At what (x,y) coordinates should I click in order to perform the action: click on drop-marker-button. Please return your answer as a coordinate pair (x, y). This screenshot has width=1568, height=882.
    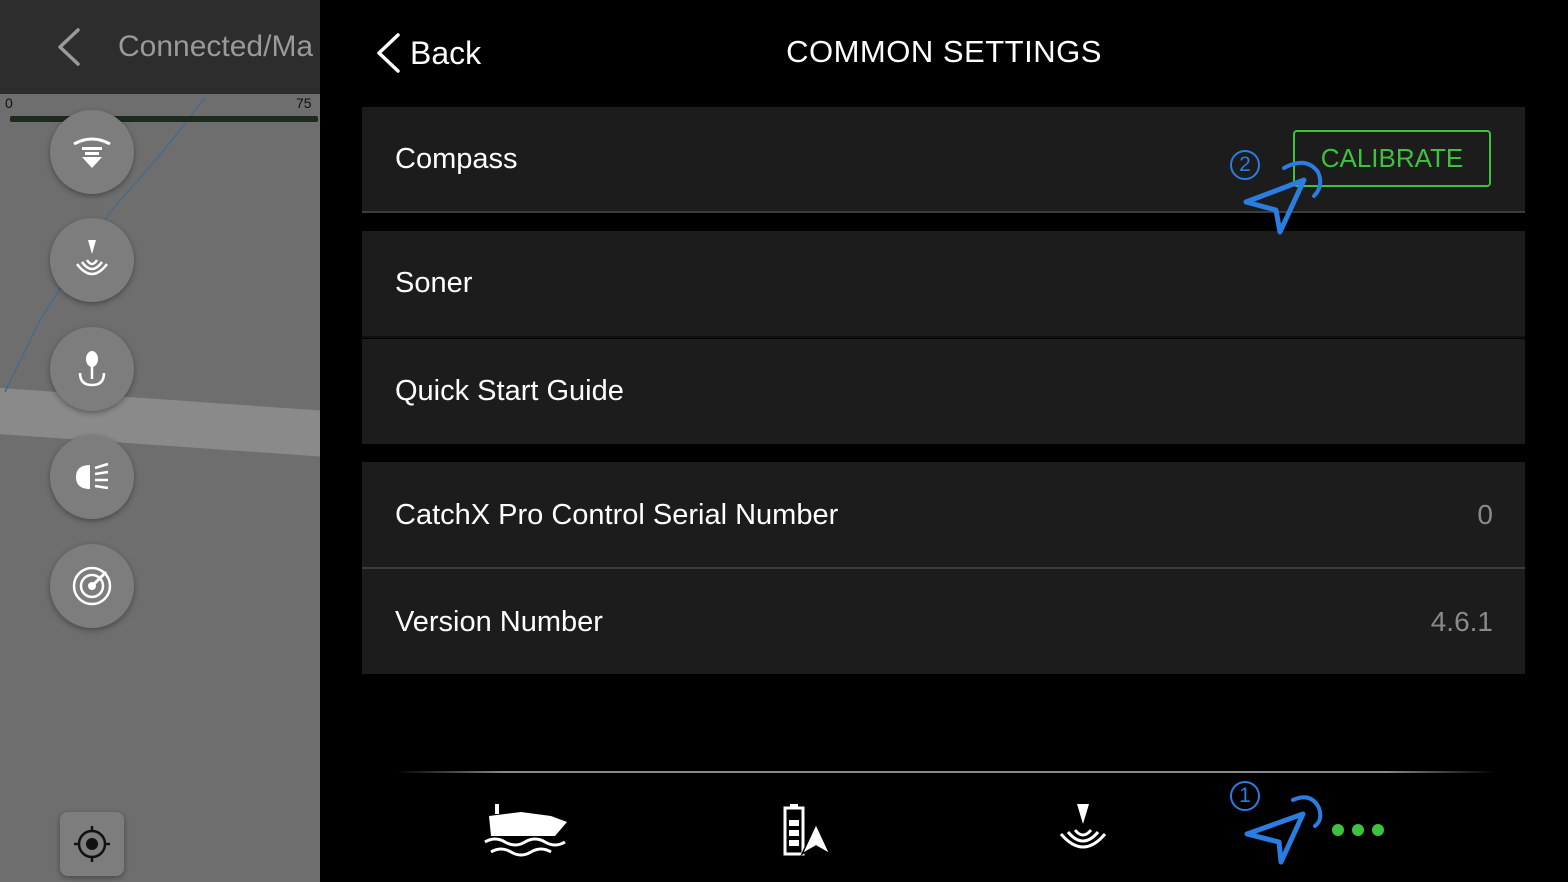
    Looking at the image, I should click on (92, 152).